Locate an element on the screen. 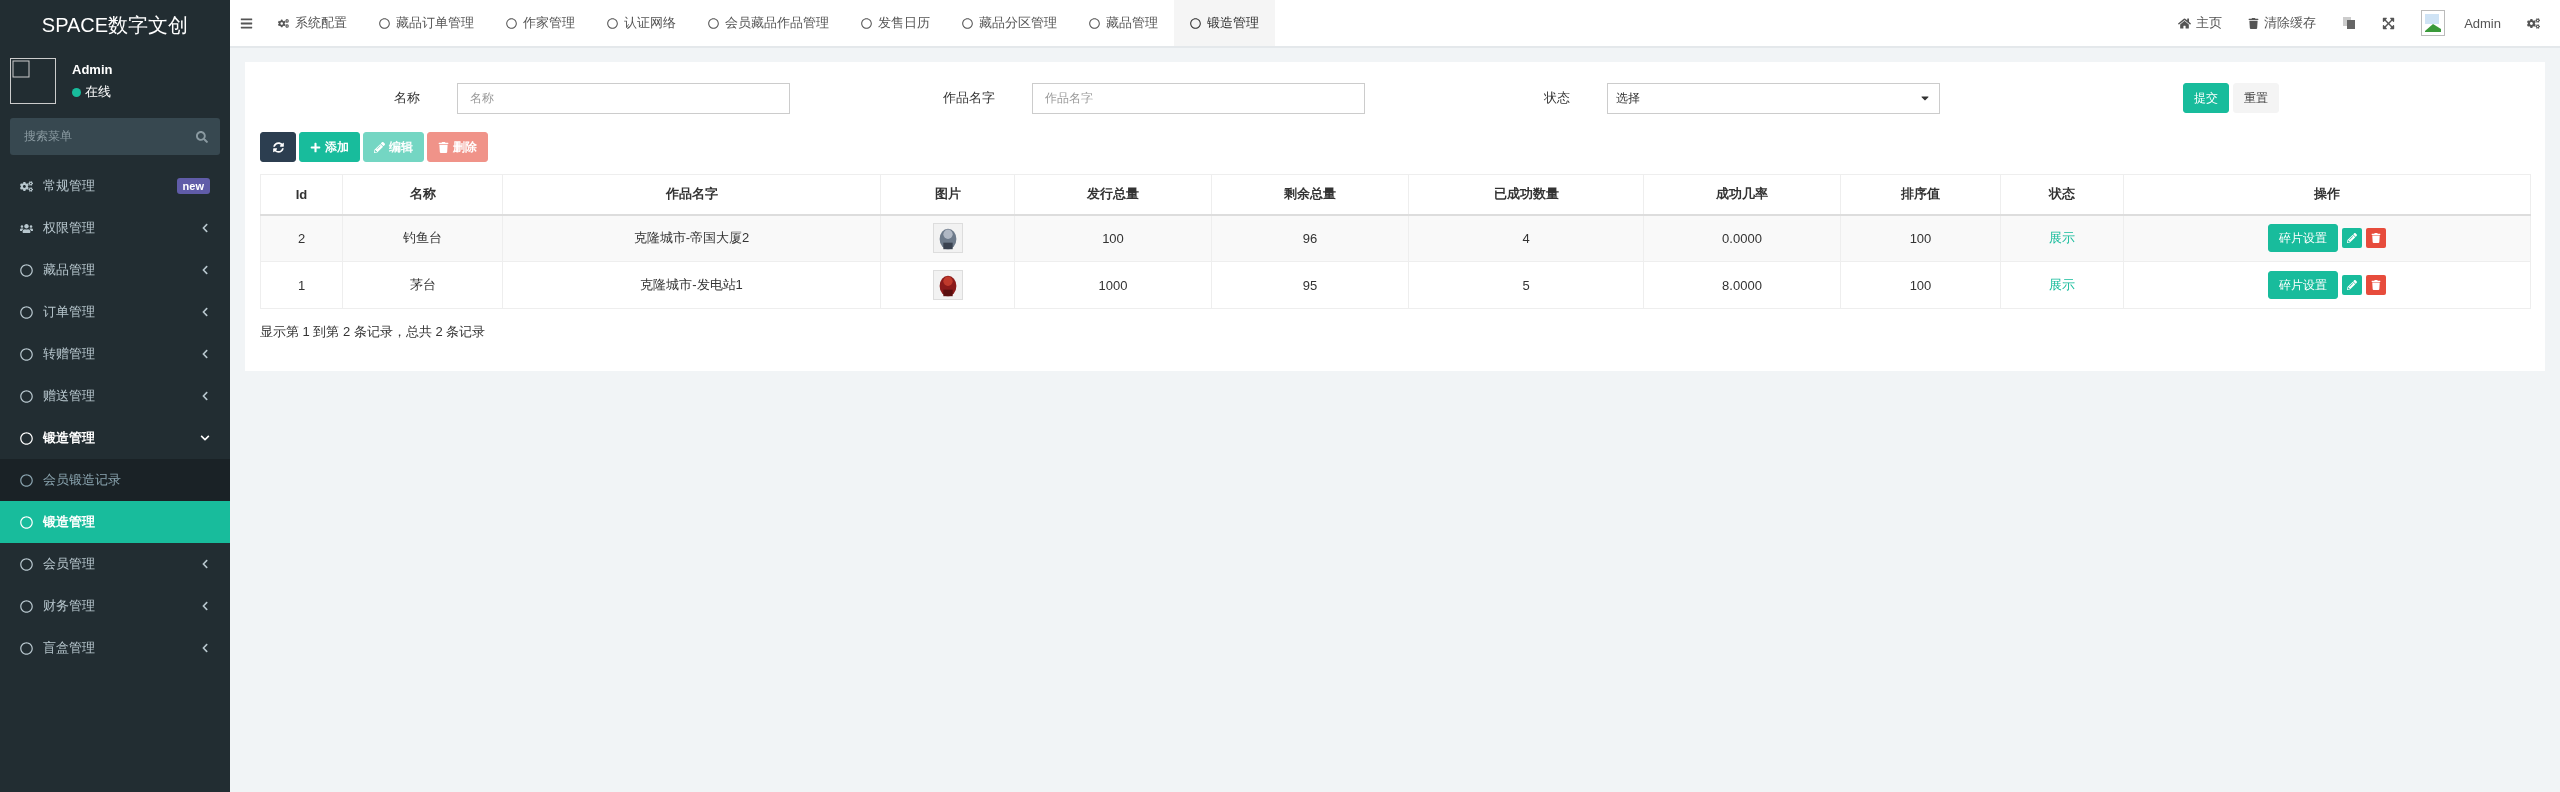  table-cell: 0.0000 is located at coordinates (1742, 238).